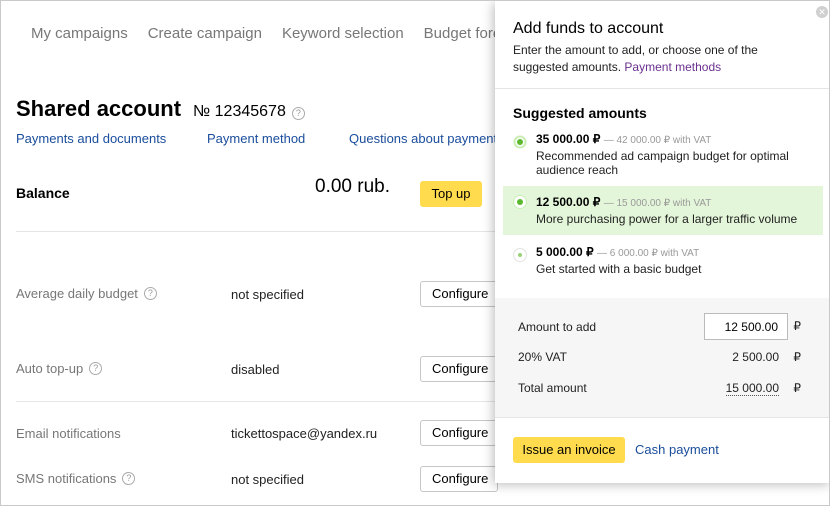 The image size is (830, 506). What do you see at coordinates (822, 12) in the screenshot?
I see `close-icon: ✕` at bounding box center [822, 12].